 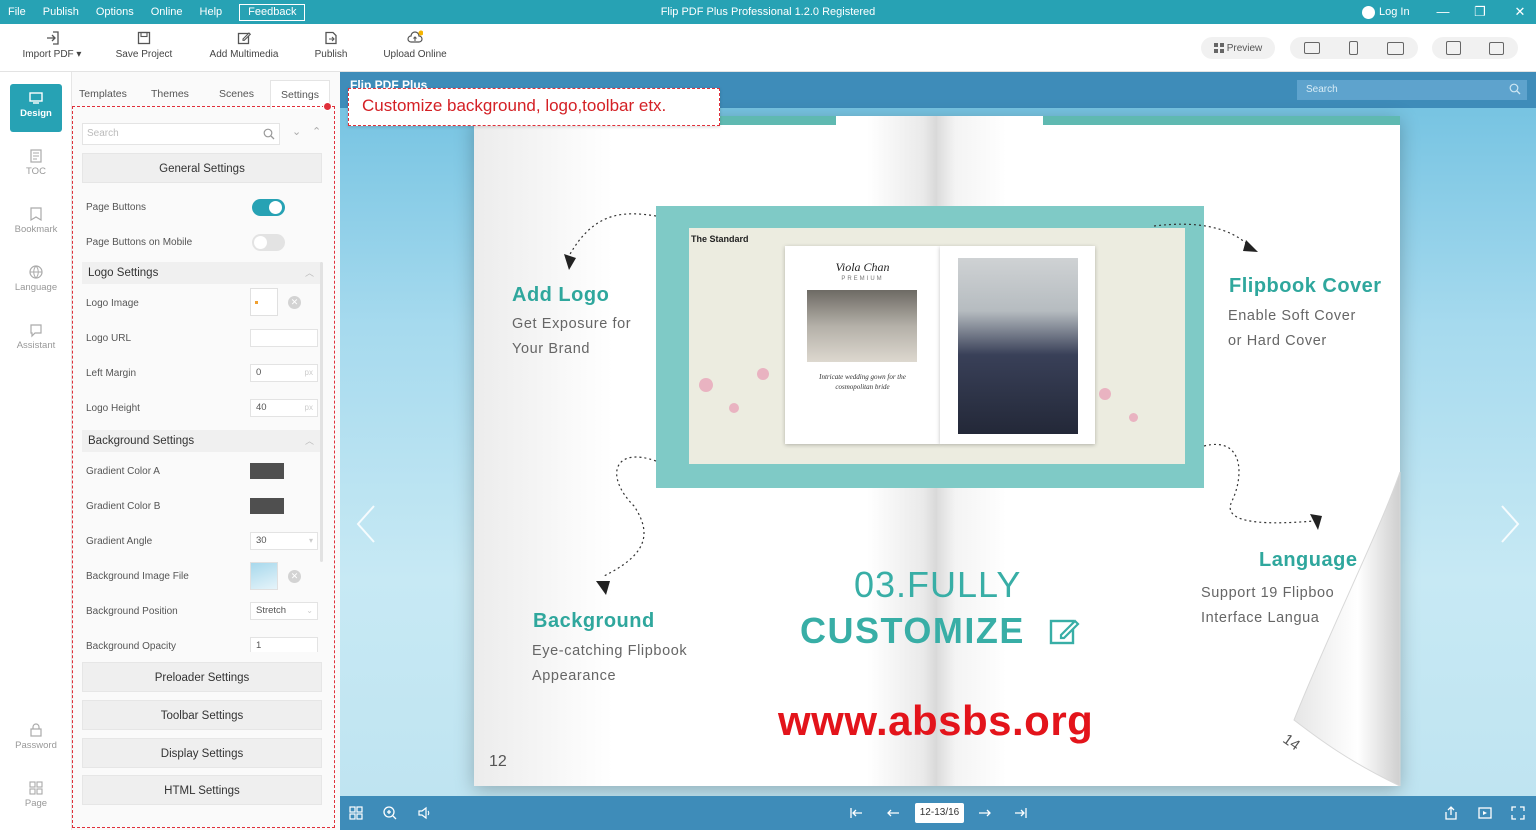 I want to click on viewer-search-input: Search, so click(x=1412, y=90).